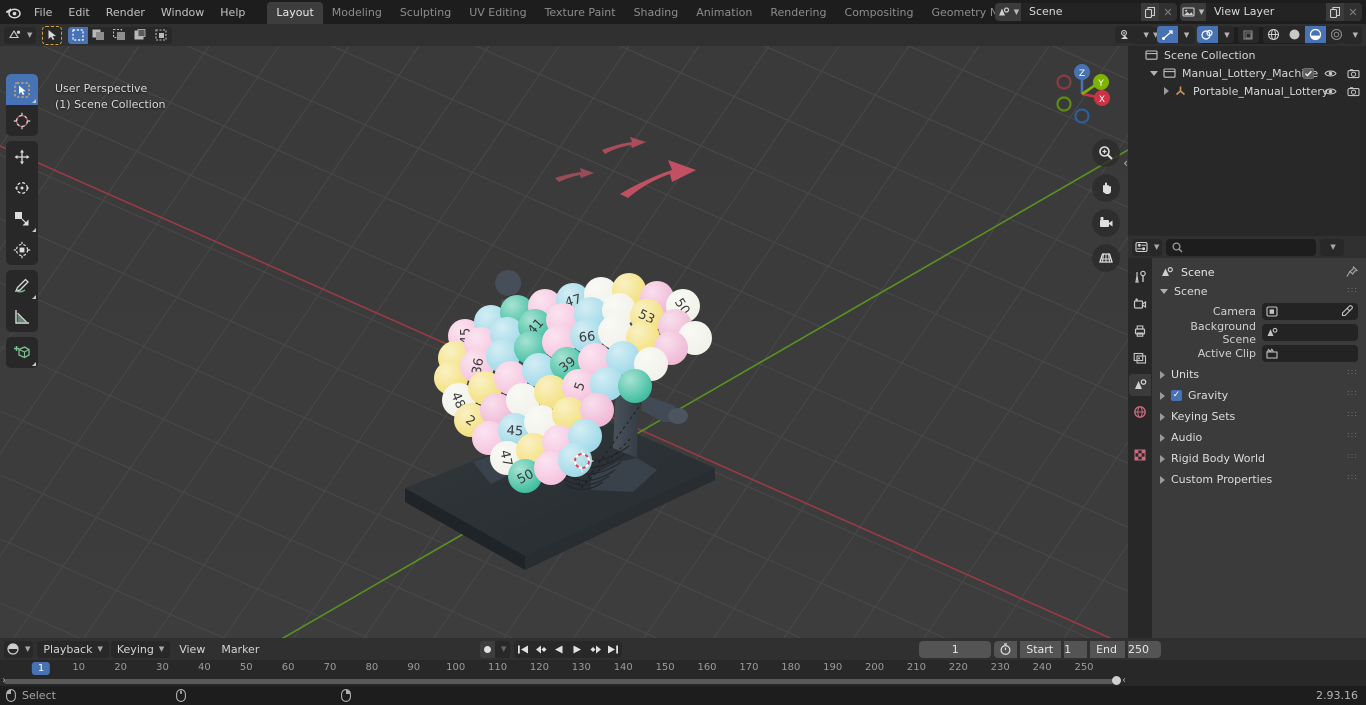  What do you see at coordinates (1106, 153) in the screenshot?
I see `zoom-icon` at bounding box center [1106, 153].